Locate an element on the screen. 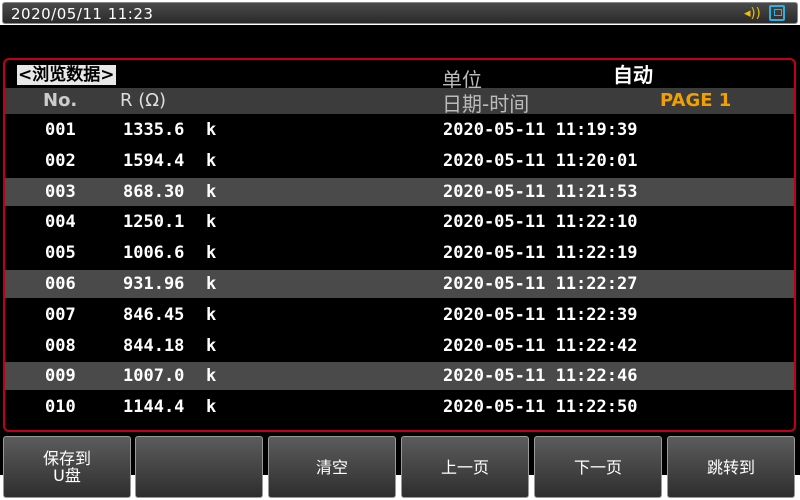 The height and width of the screenshot is (500, 800). cell-no: 005 is located at coordinates (60, 253).